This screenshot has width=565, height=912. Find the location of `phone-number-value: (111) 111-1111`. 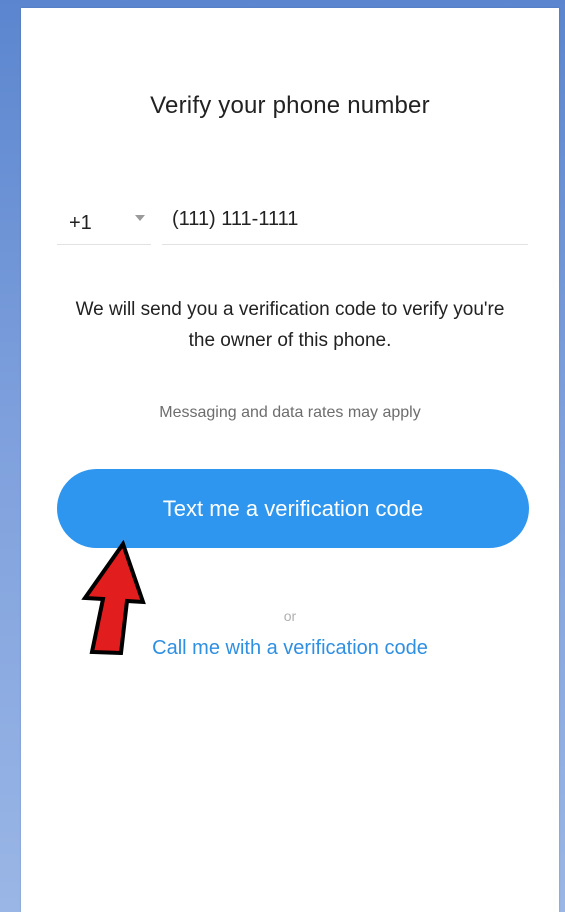

phone-number-value: (111) 111-1111 is located at coordinates (235, 219).